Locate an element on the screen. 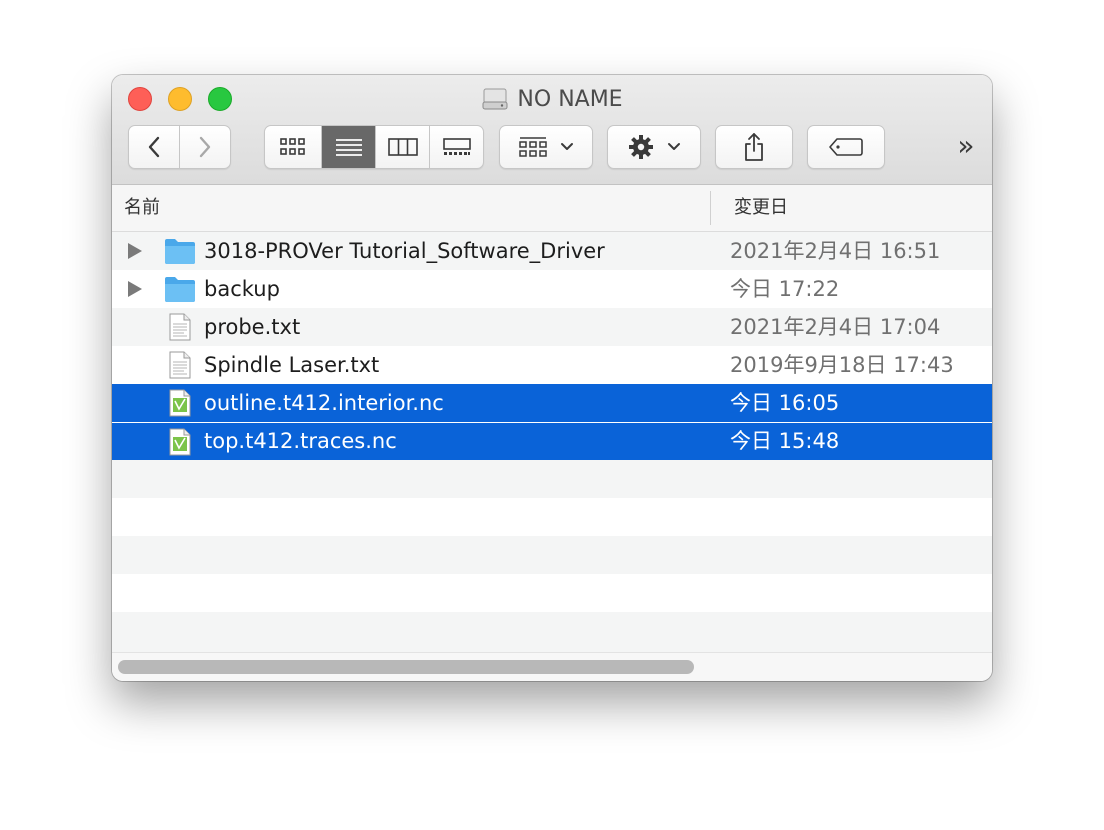 This screenshot has width=1104, height=830. group-icon is located at coordinates (533, 147).